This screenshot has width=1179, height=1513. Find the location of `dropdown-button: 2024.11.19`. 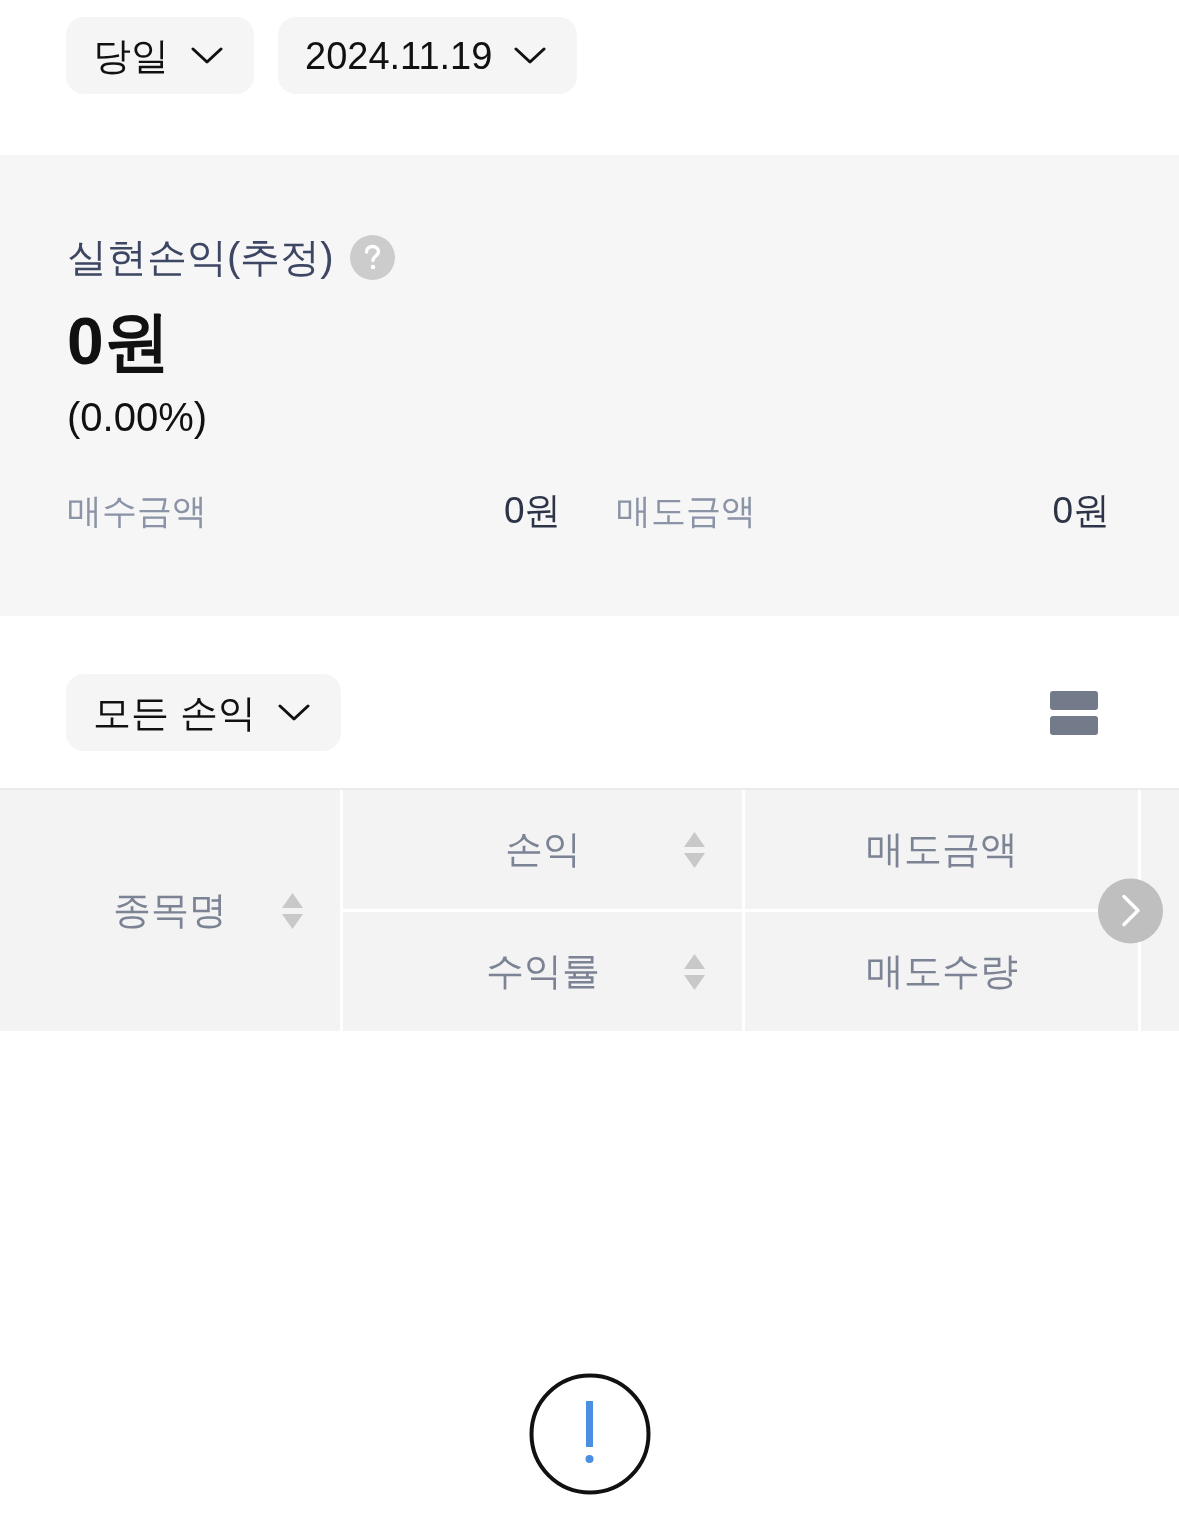

dropdown-button: 2024.11.19 is located at coordinates (428, 55).